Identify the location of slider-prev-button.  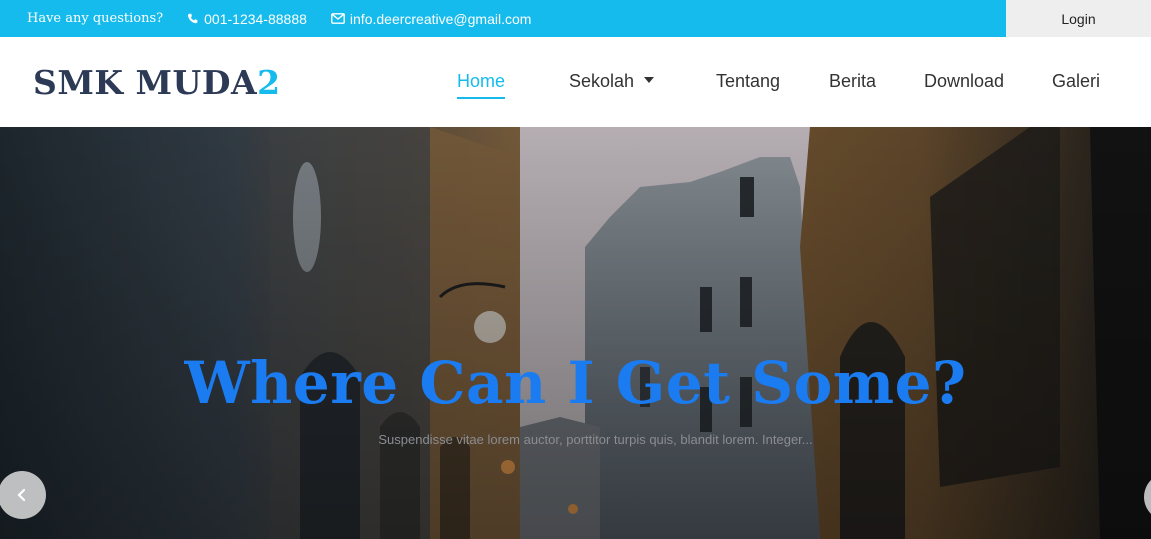
(23, 495).